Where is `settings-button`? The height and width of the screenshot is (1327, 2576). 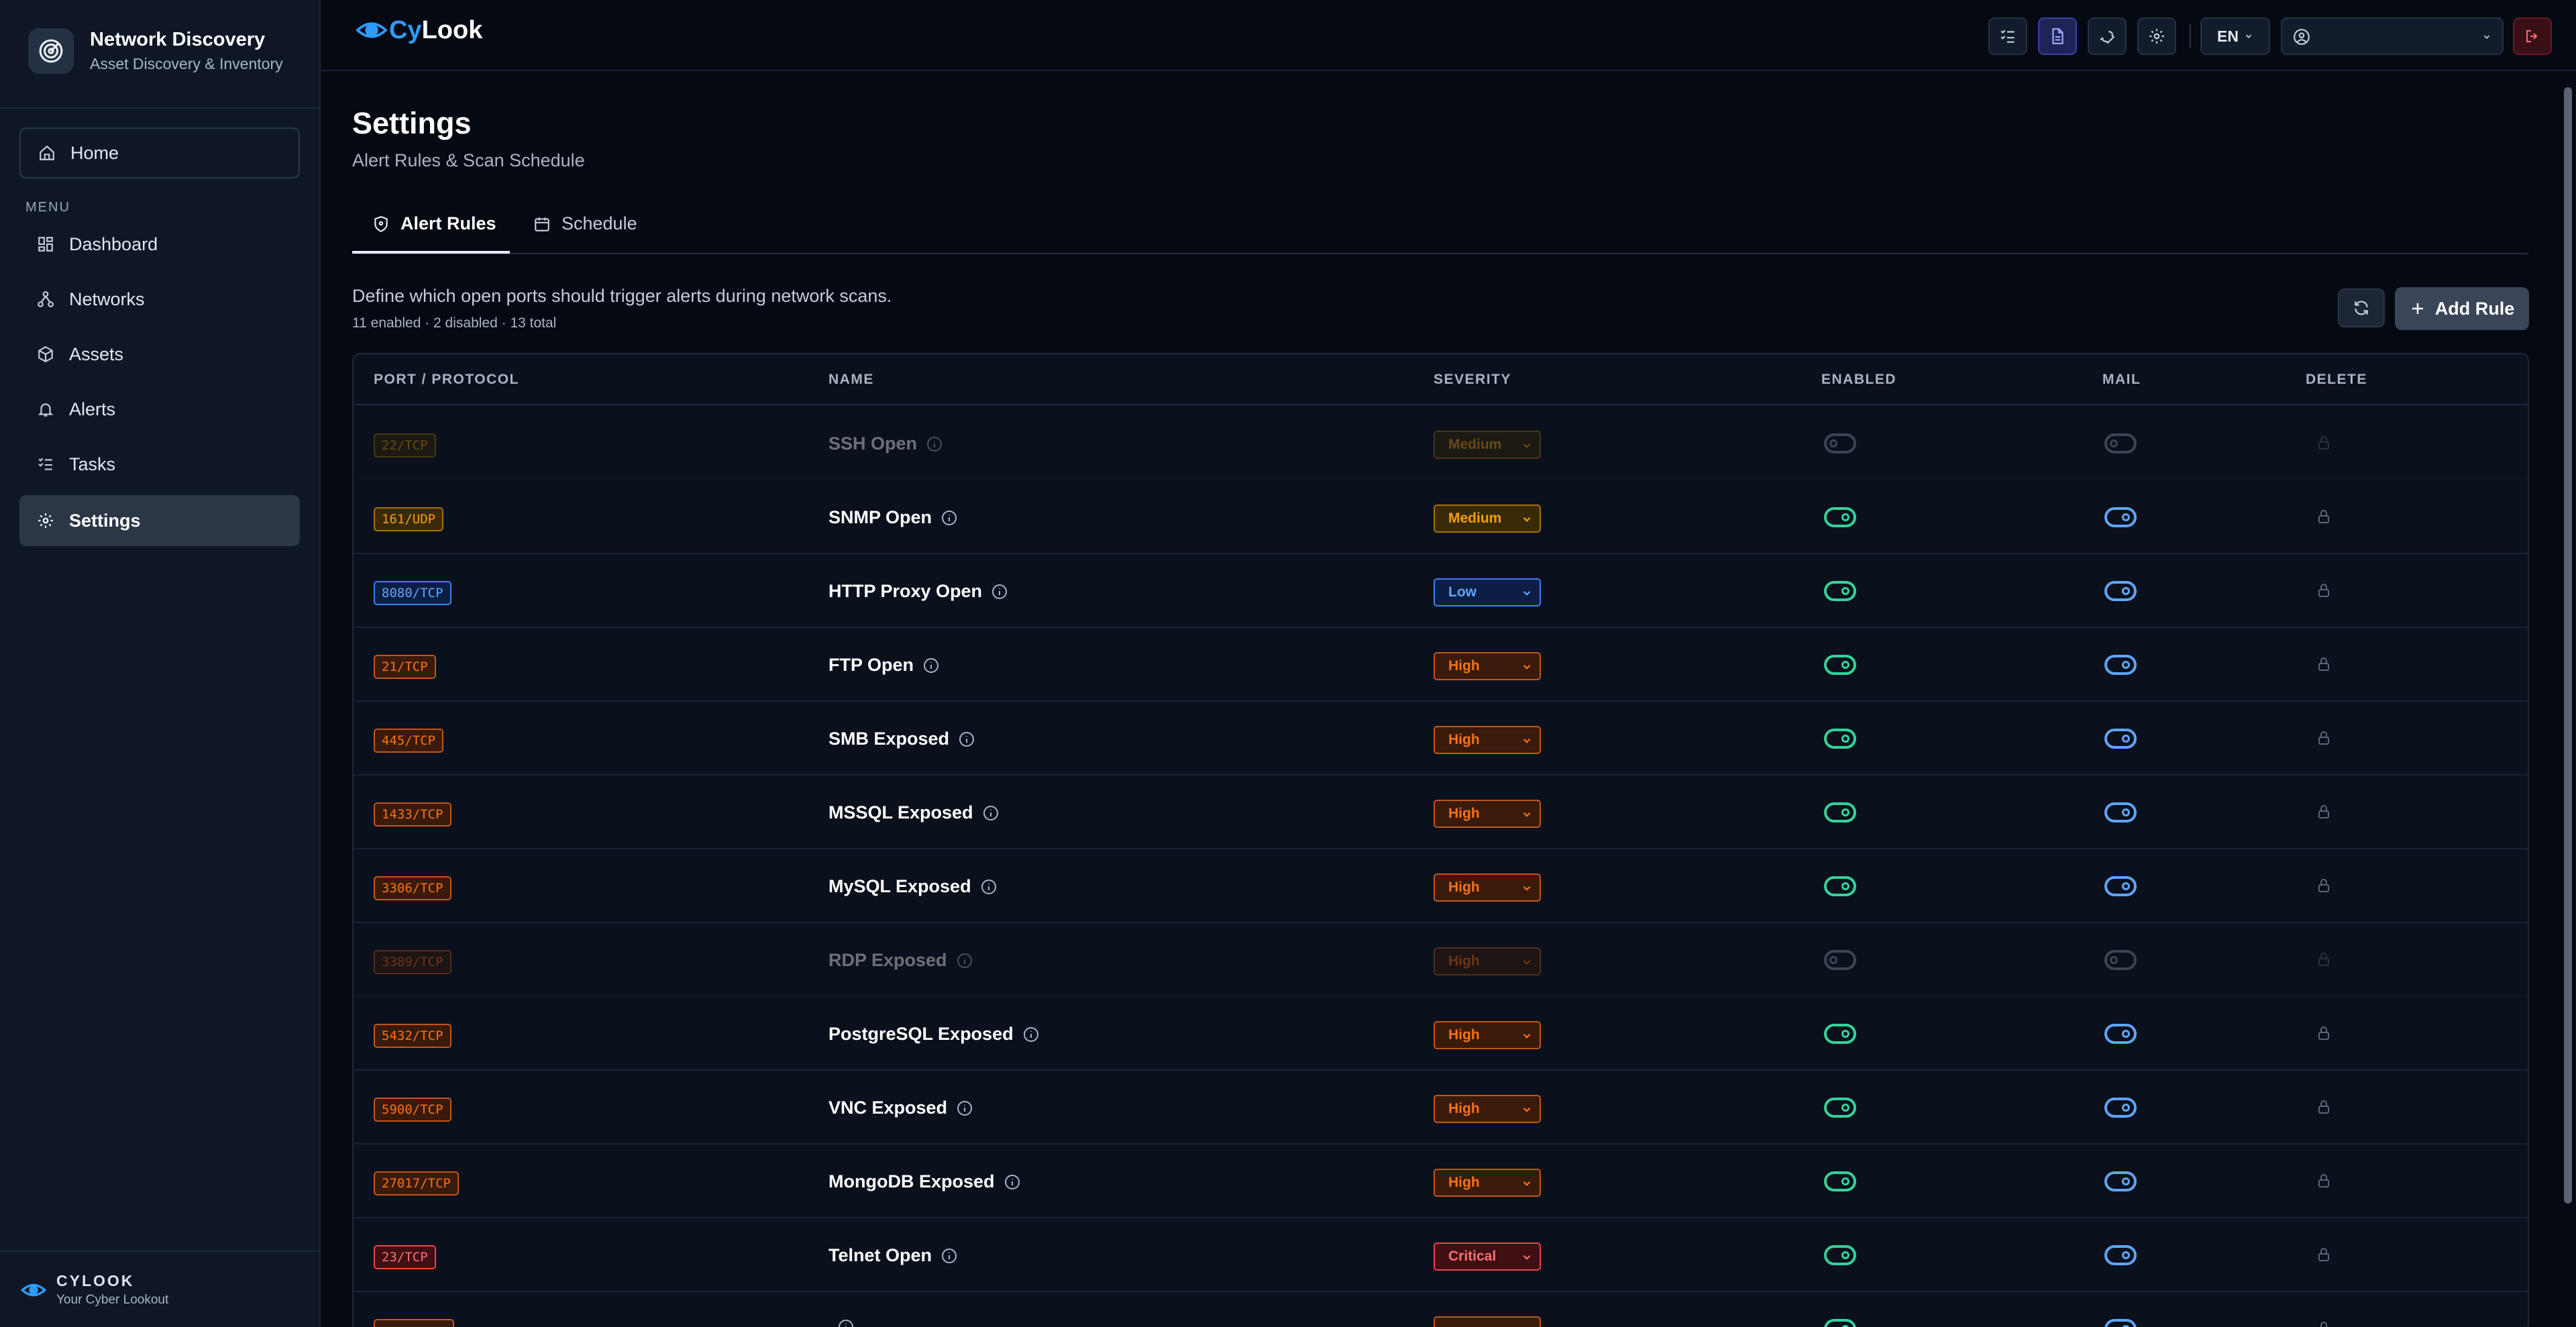
settings-button is located at coordinates (2156, 36).